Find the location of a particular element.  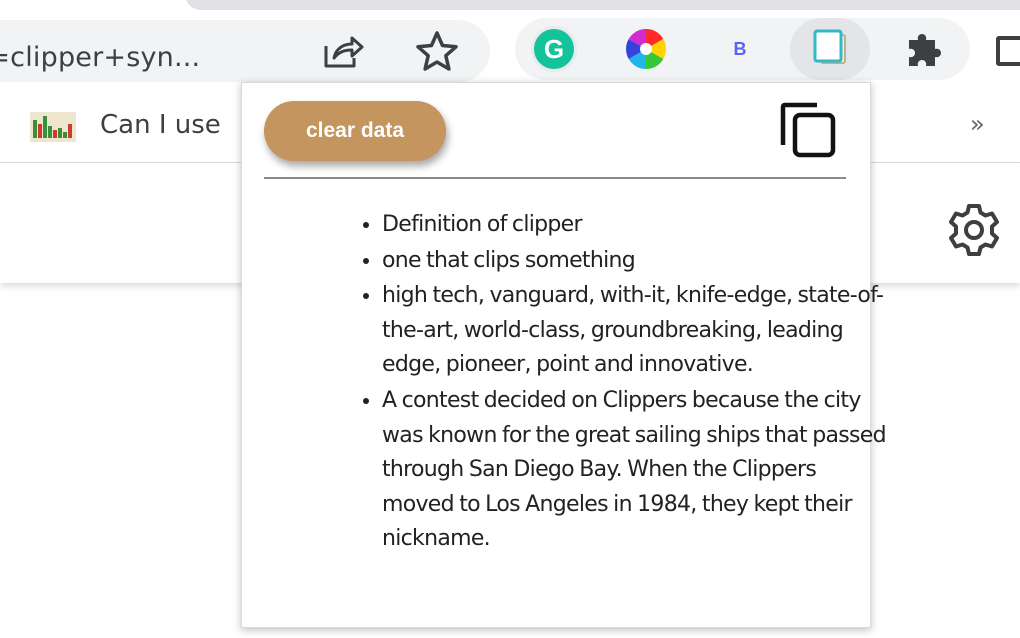

bookmark-star-button is located at coordinates (437, 52).